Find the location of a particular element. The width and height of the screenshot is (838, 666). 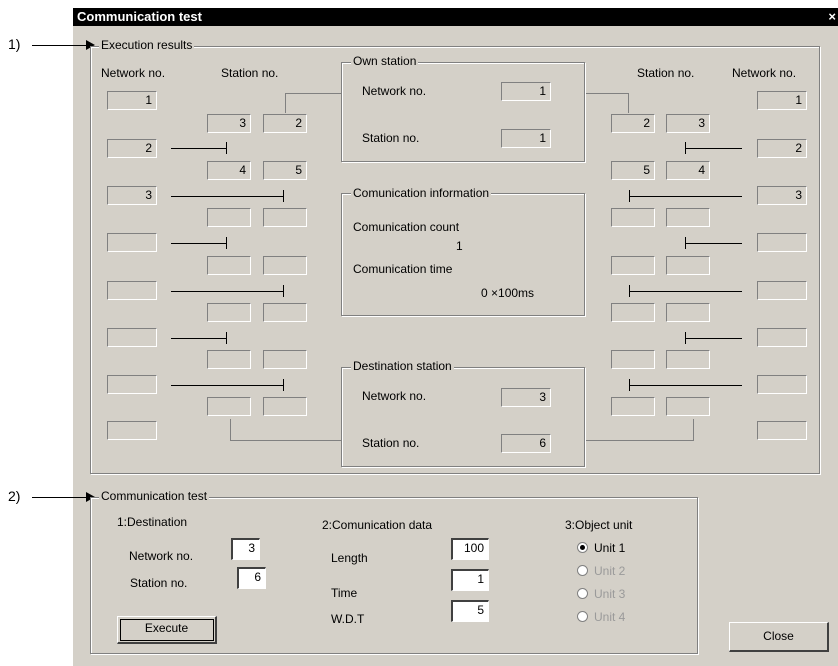

unit-3-label: Unit 3 is located at coordinates (610, 594).